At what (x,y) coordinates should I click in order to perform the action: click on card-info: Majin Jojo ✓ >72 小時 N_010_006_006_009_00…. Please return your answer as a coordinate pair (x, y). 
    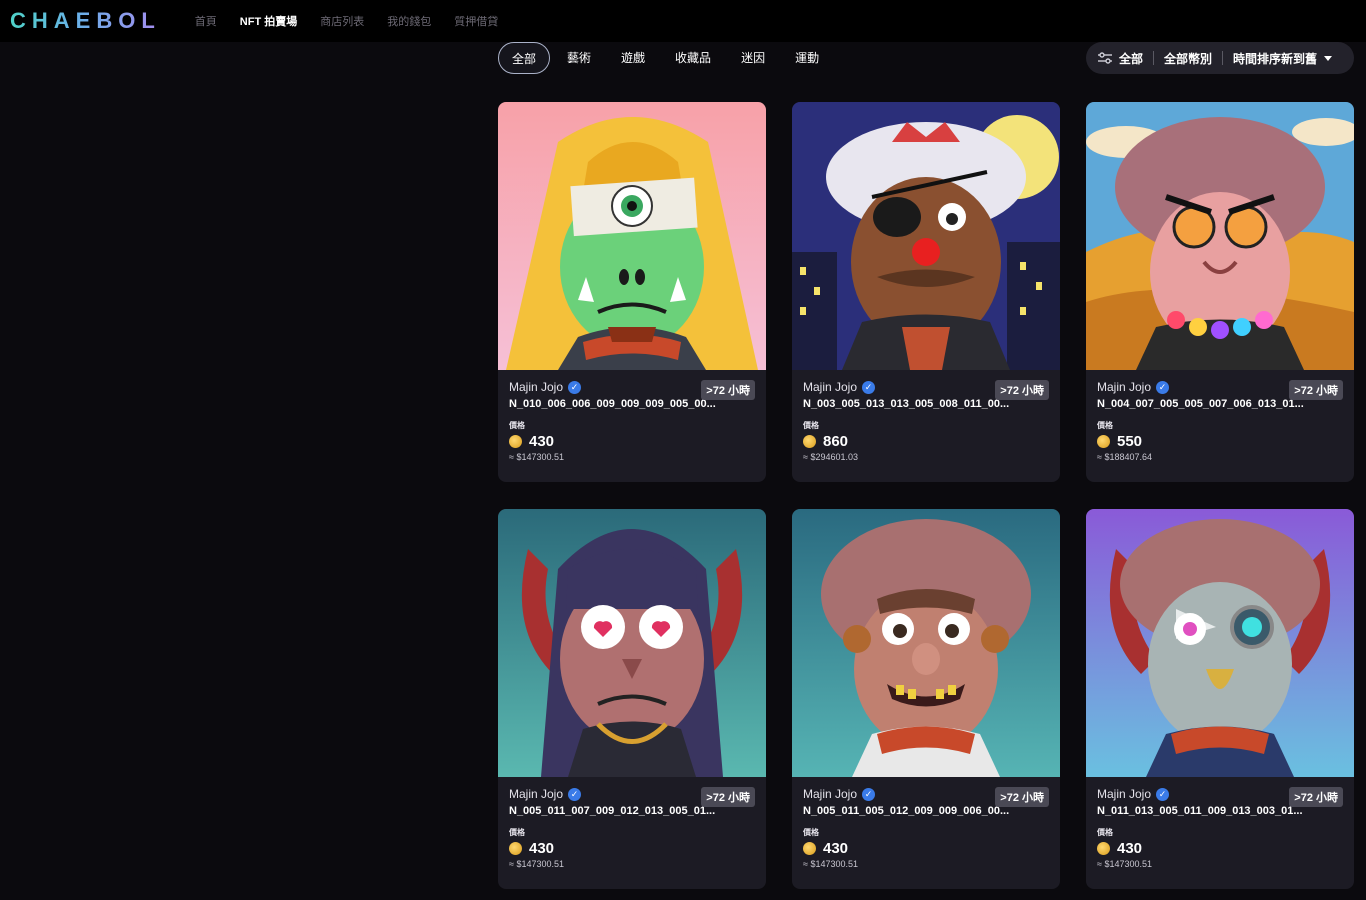
    Looking at the image, I should click on (632, 426).